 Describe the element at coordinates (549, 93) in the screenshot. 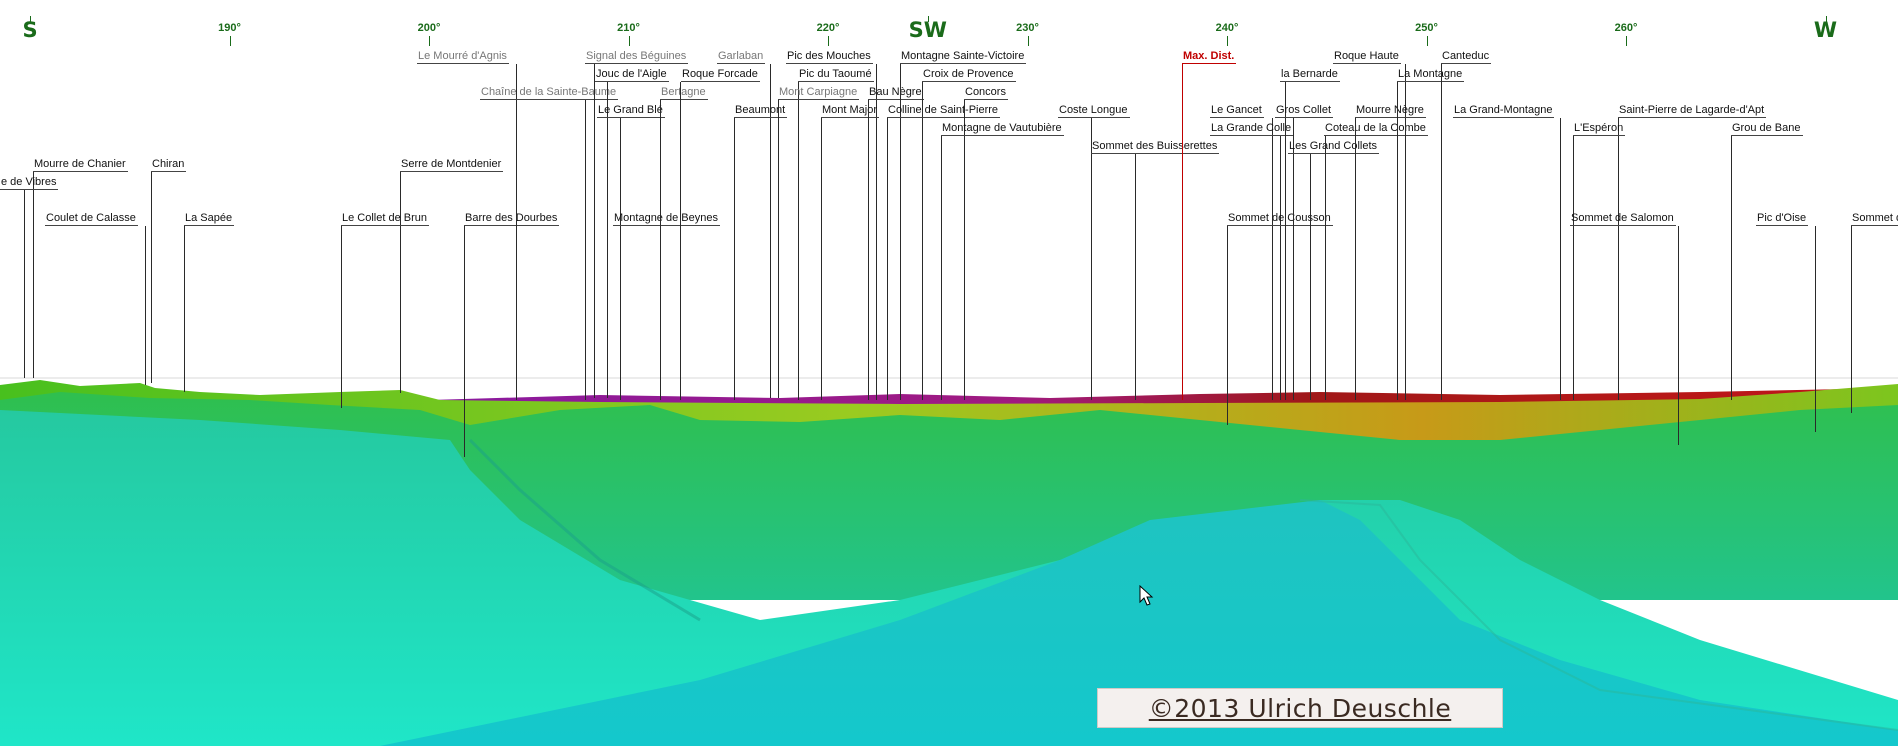

I see `peak-label-chaine-de-la-sainte-baume: Chaîne de la Sainte-Baume` at that location.